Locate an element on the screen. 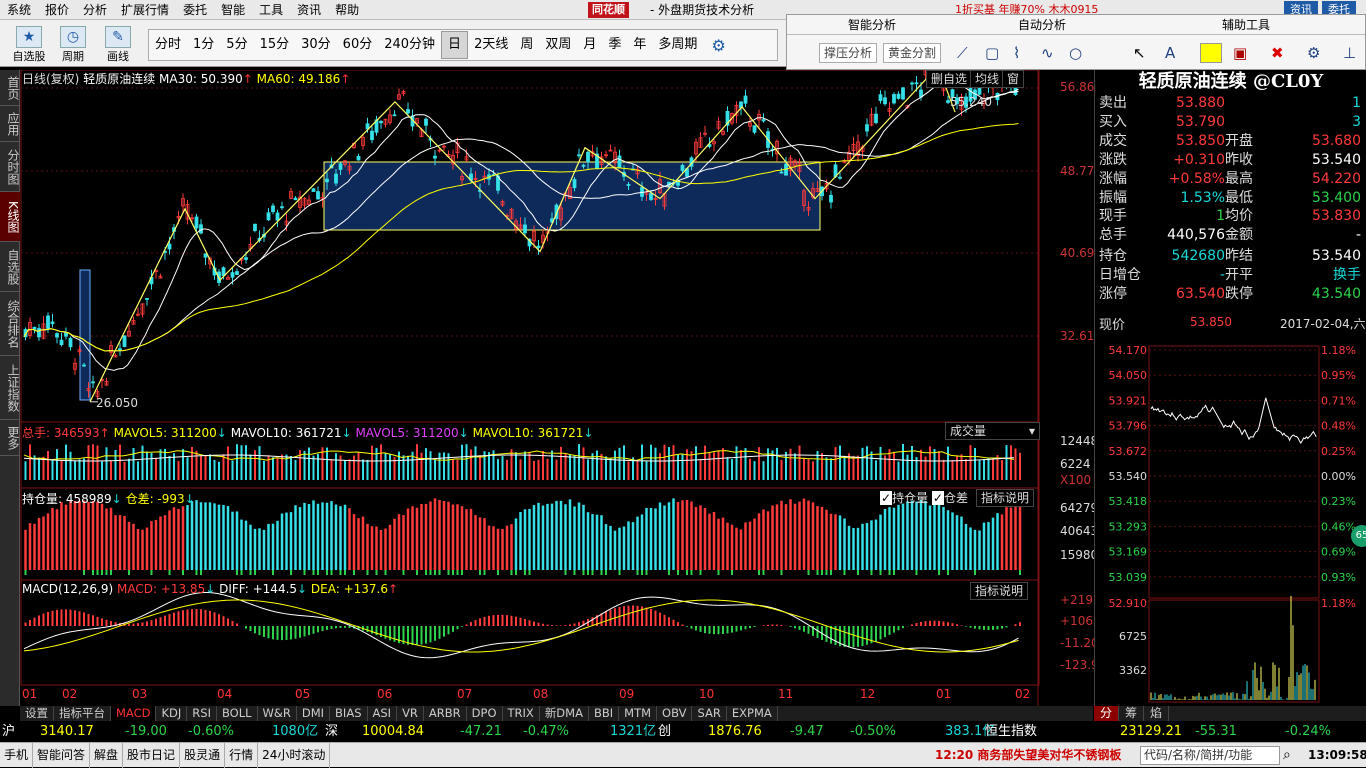 The width and height of the screenshot is (1366, 768). indicator-tab: ARBR is located at coordinates (445, 713).